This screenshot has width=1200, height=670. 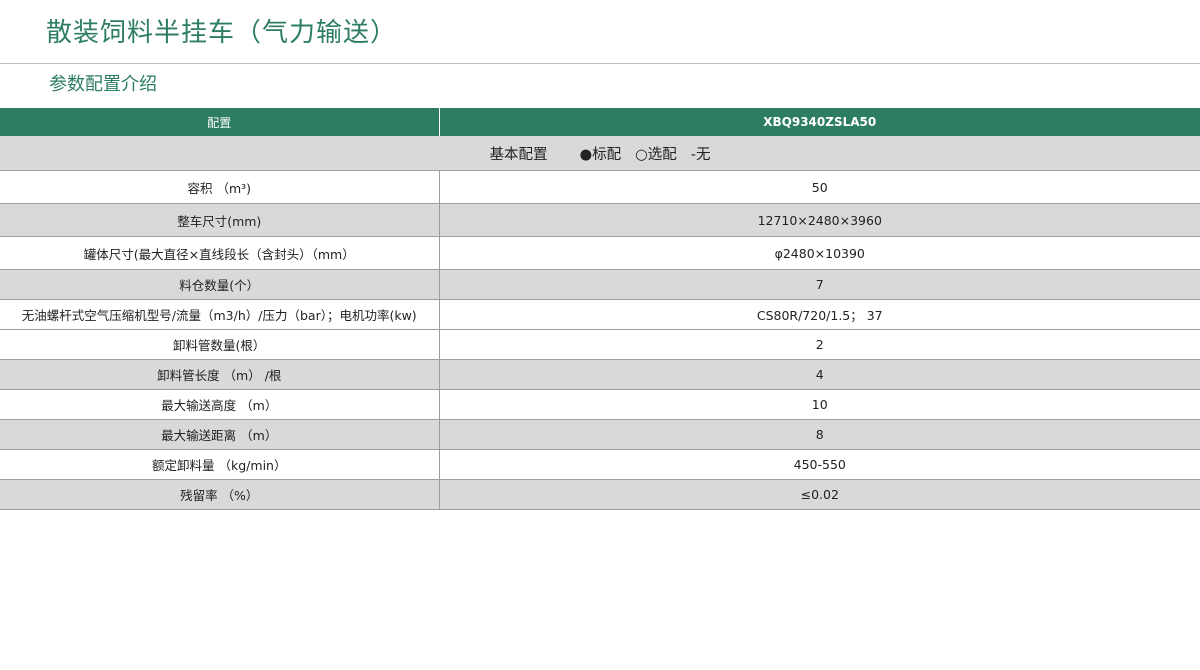 What do you see at coordinates (819, 494) in the screenshot?
I see `param-value: ≤0.02` at bounding box center [819, 494].